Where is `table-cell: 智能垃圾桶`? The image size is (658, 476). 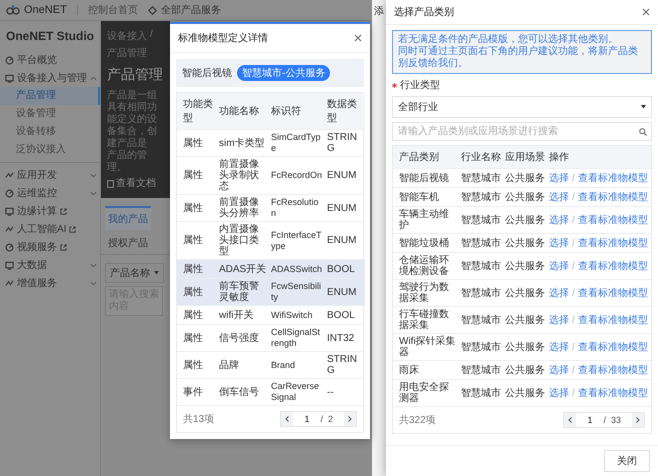 table-cell: 智能垃圾桶 is located at coordinates (426, 243).